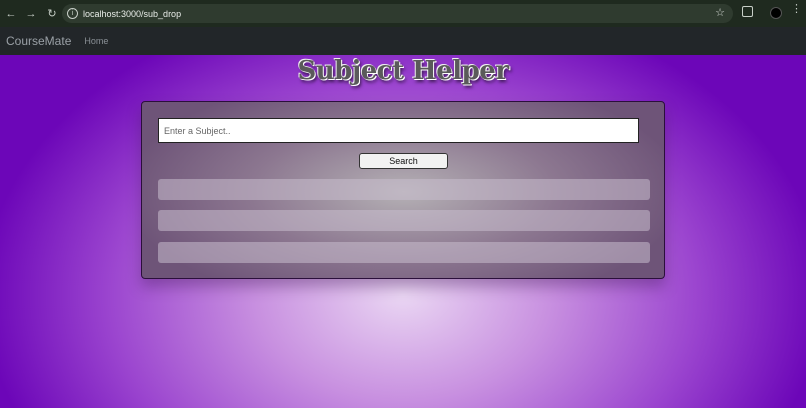  I want to click on brand-logo: CourseMate, so click(38, 41).